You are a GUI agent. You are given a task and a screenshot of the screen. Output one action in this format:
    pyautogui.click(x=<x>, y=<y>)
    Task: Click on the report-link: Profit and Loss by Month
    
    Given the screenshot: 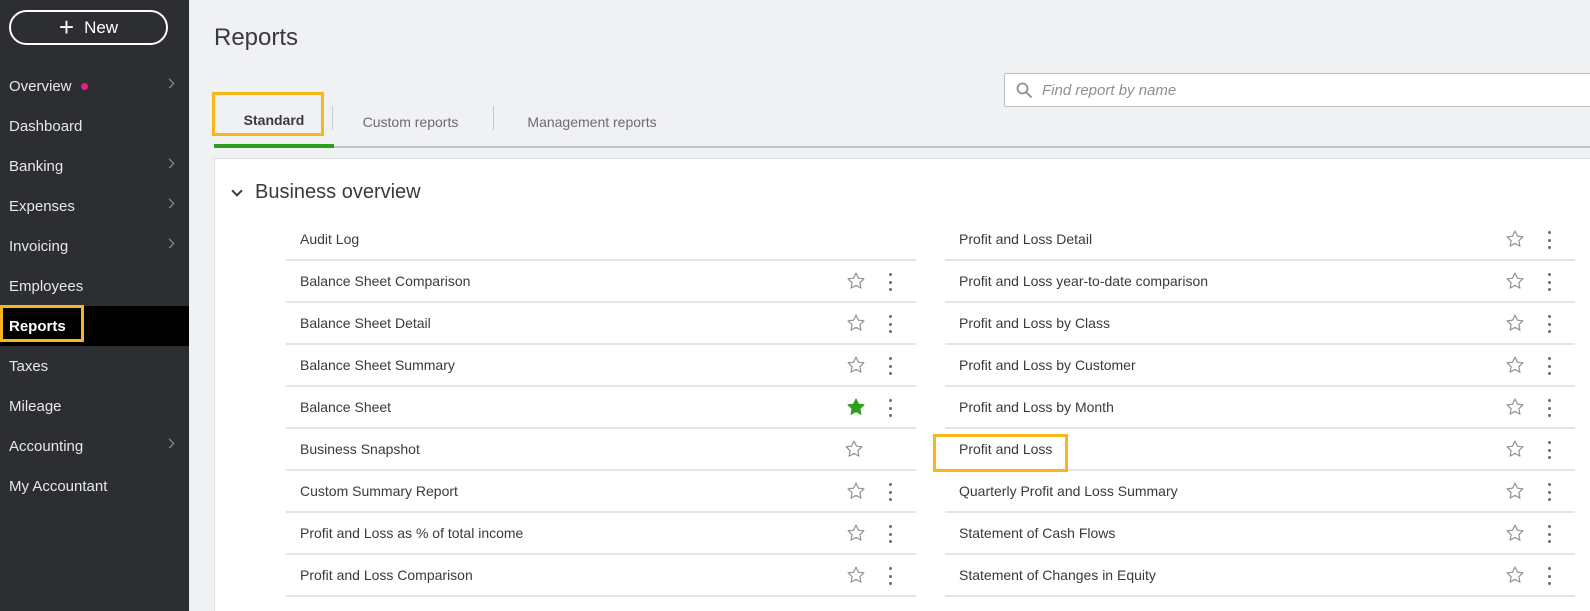 What is the action you would take?
    pyautogui.click(x=1036, y=407)
    